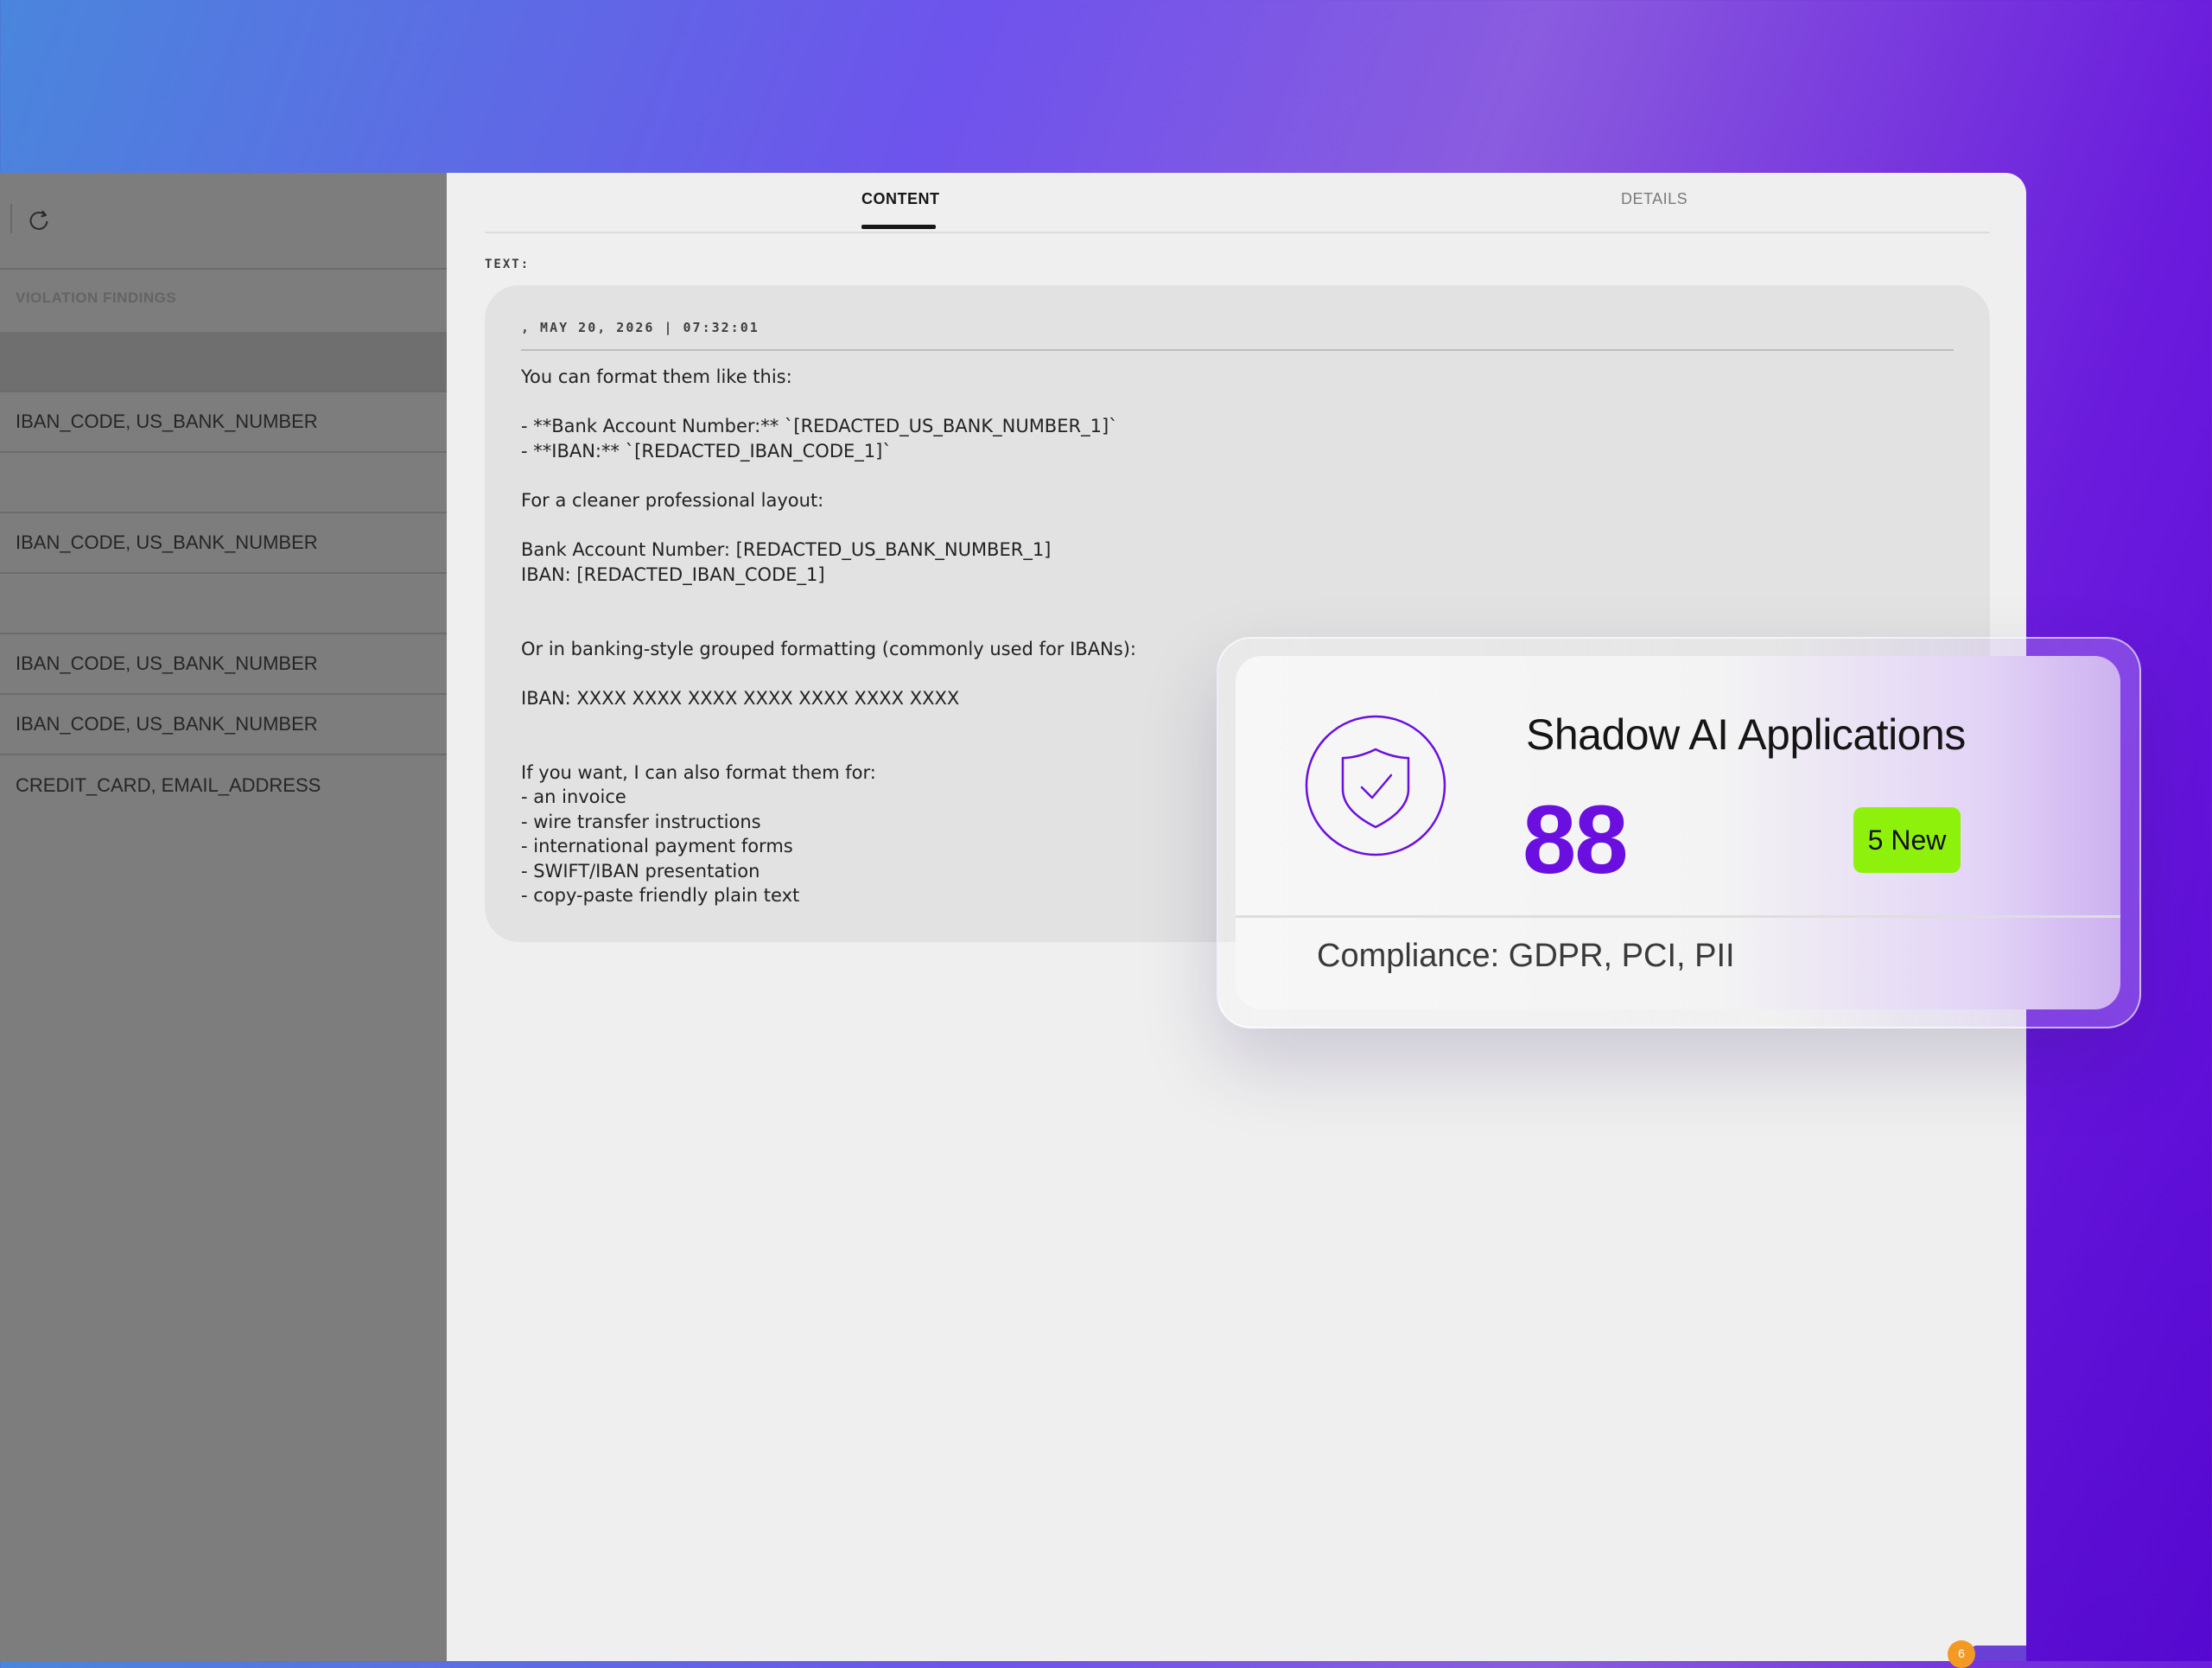 The width and height of the screenshot is (2212, 1668). I want to click on violation-findings-header: VIOLATION FINDINGS, so click(96, 298).